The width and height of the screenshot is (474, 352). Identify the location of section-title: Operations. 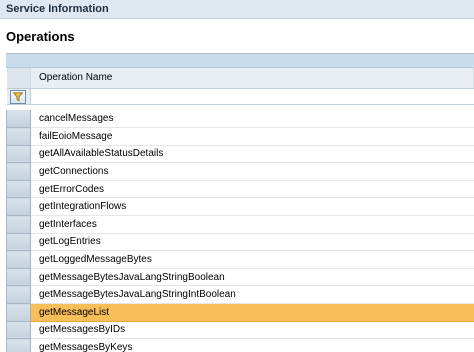
(237, 36).